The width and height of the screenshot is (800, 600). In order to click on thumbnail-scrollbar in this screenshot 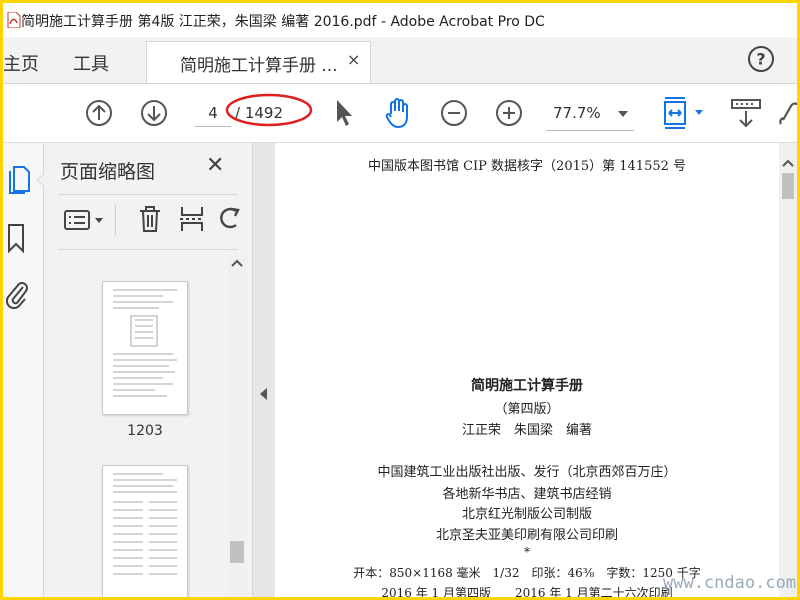, I will do `click(237, 426)`.